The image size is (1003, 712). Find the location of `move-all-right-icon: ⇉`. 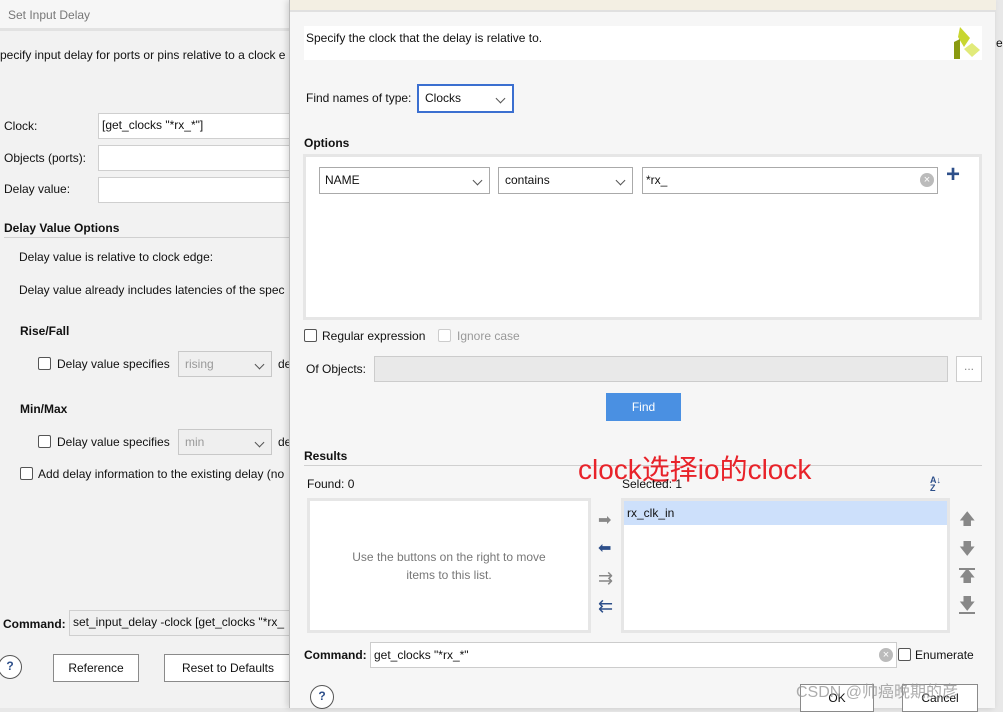

move-all-right-icon: ⇉ is located at coordinates (605, 578).